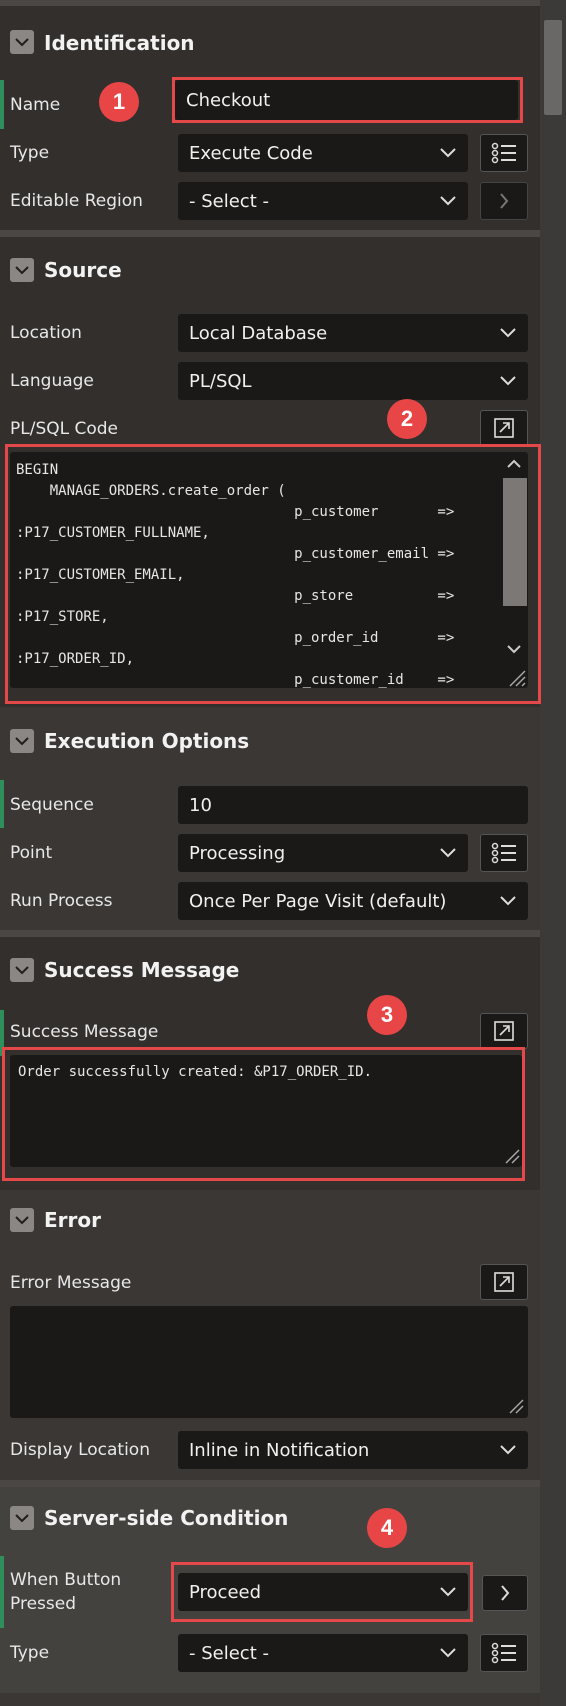 The width and height of the screenshot is (566, 1706). Describe the element at coordinates (553, 853) in the screenshot. I see `page-scrollbar` at that location.